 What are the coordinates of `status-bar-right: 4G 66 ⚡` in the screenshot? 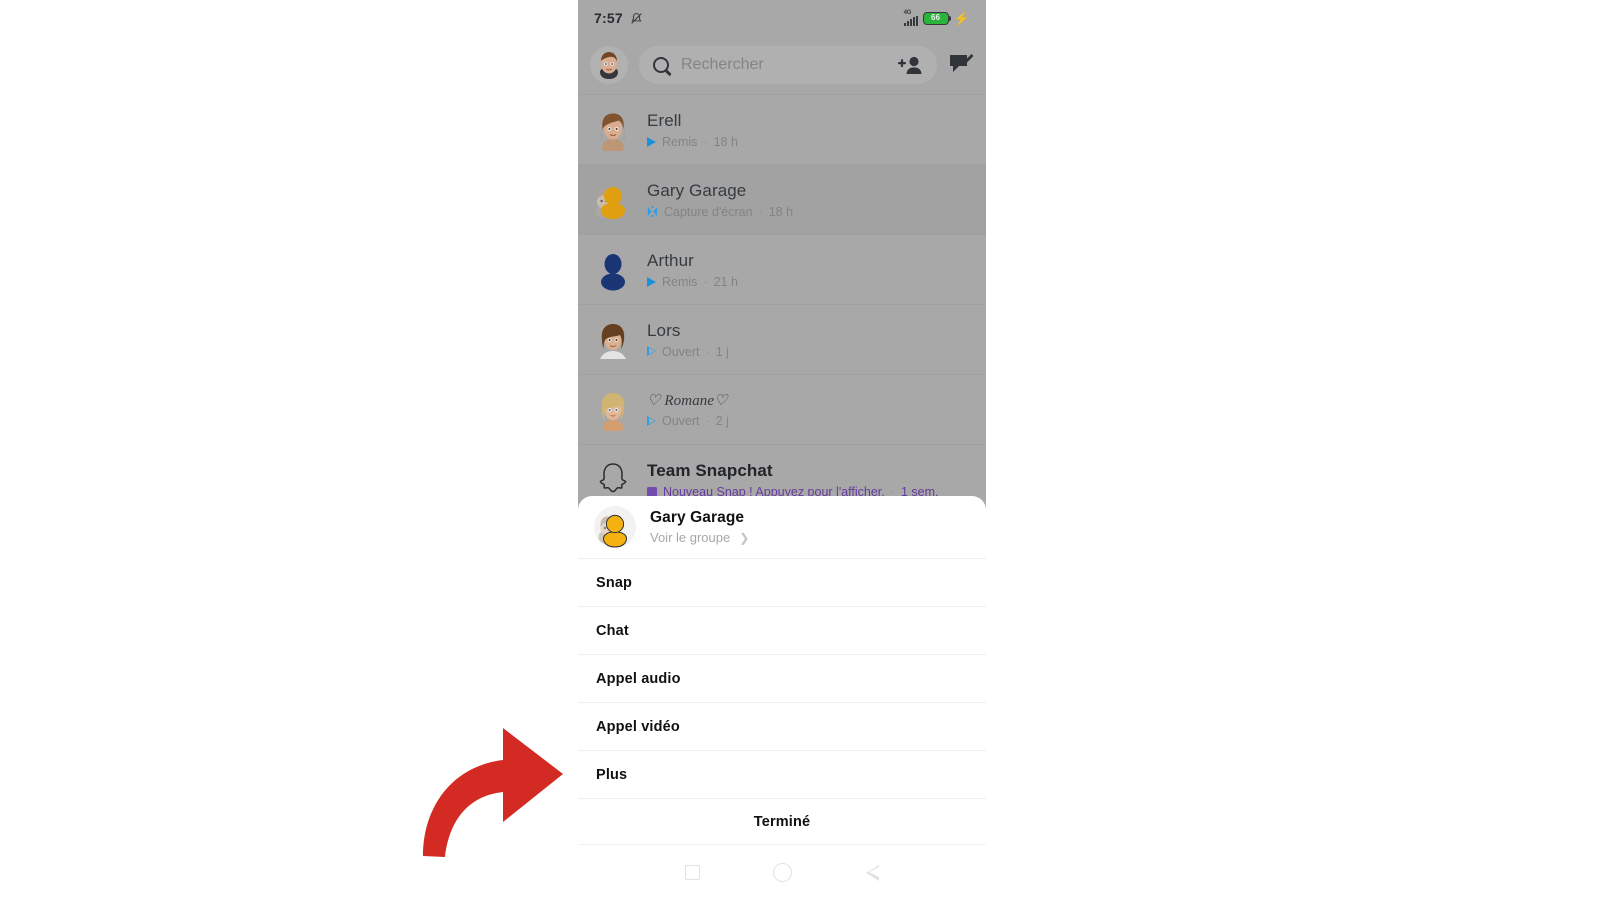 It's located at (936, 18).